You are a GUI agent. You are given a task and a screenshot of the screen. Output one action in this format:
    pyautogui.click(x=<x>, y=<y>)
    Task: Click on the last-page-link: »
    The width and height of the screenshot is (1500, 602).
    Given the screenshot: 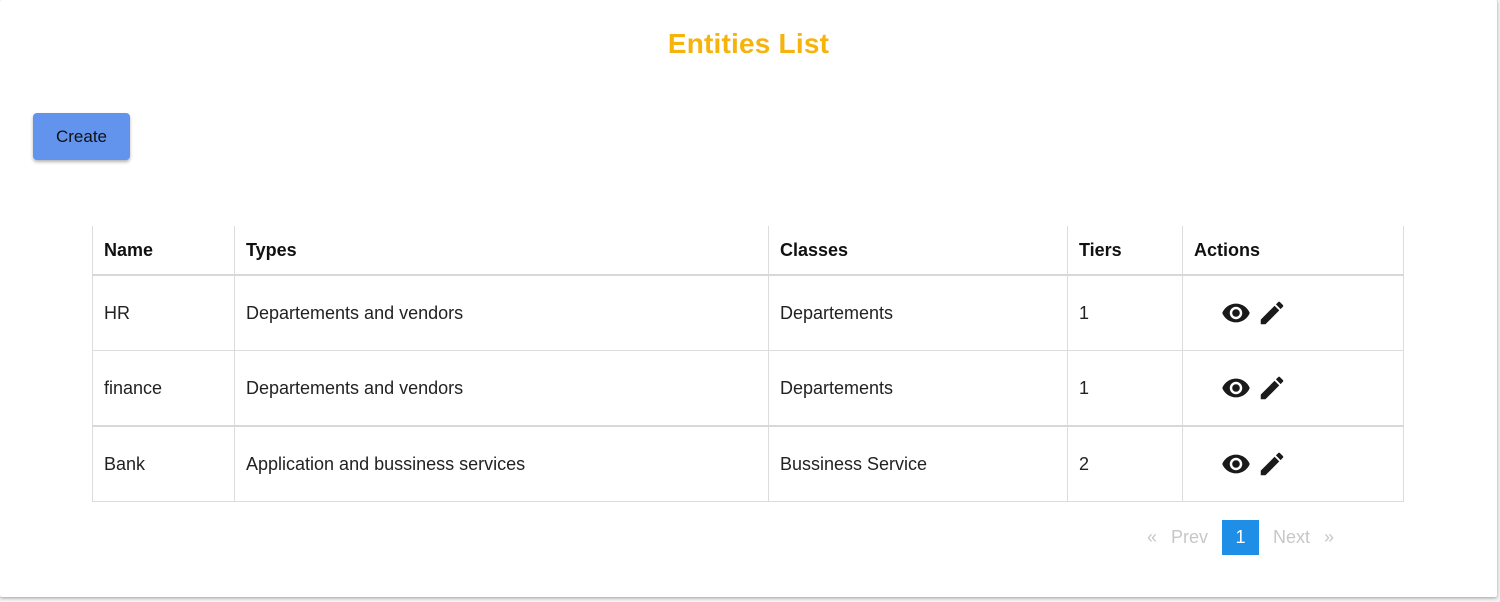 What is the action you would take?
    pyautogui.click(x=1329, y=537)
    